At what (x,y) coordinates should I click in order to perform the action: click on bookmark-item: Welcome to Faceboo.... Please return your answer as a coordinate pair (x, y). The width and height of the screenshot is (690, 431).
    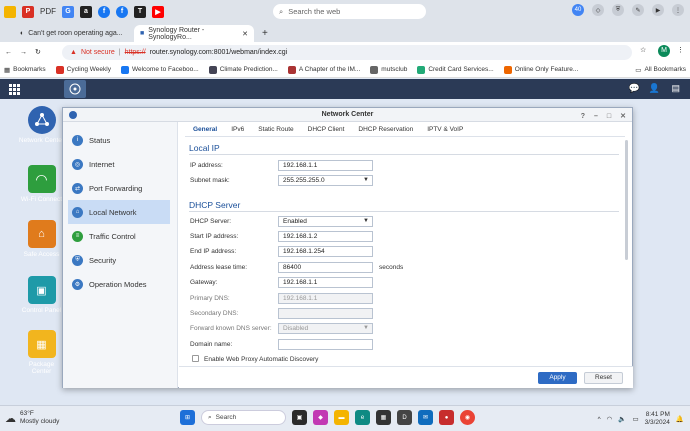
    Looking at the image, I should click on (159, 69).